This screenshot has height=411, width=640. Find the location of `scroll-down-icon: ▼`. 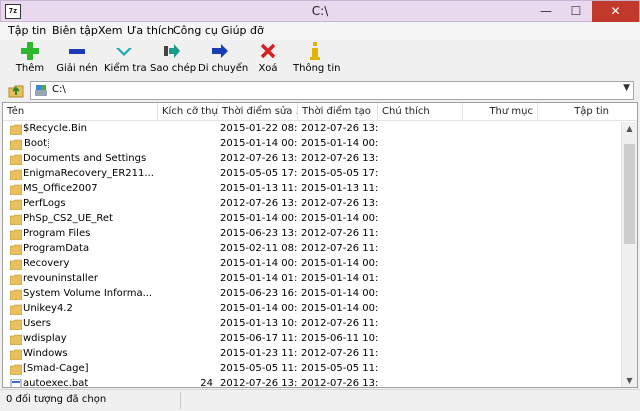

scroll-down-icon: ▼ is located at coordinates (629, 380).